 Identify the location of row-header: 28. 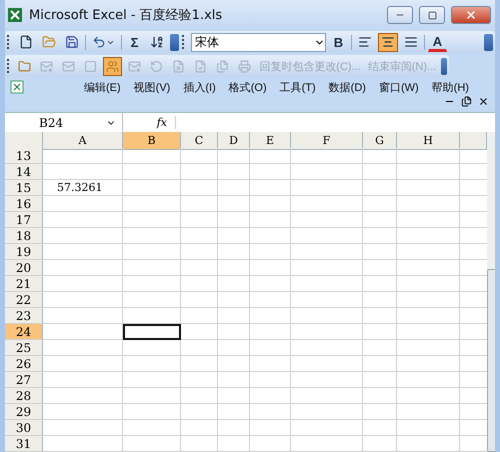
(24, 396).